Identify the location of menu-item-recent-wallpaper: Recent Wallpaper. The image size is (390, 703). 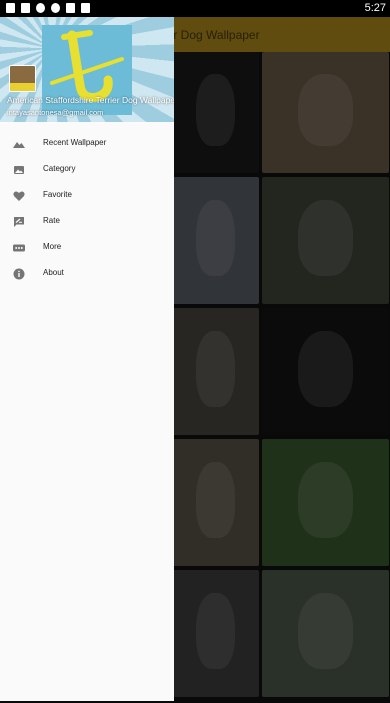
(87, 143).